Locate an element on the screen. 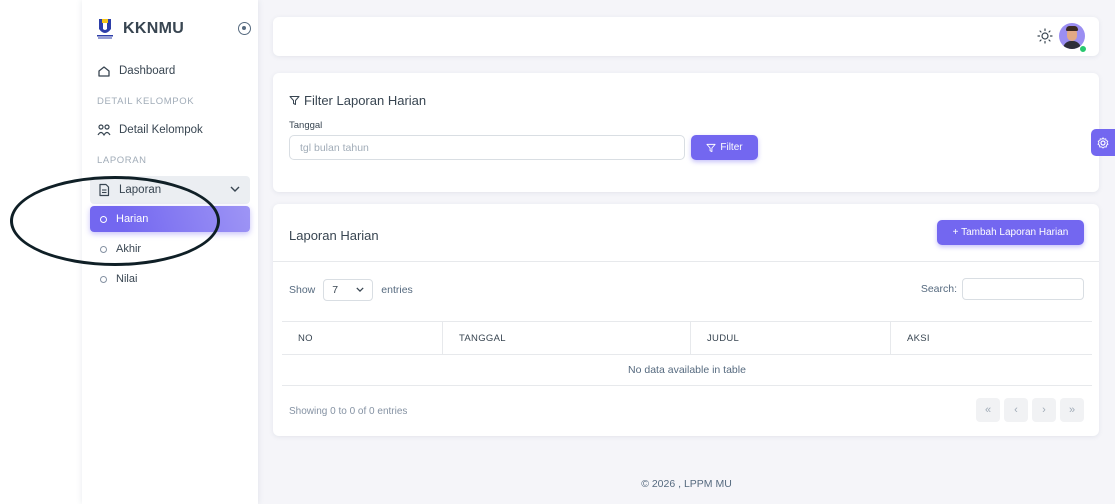  online-status-dot is located at coordinates (1083, 49).